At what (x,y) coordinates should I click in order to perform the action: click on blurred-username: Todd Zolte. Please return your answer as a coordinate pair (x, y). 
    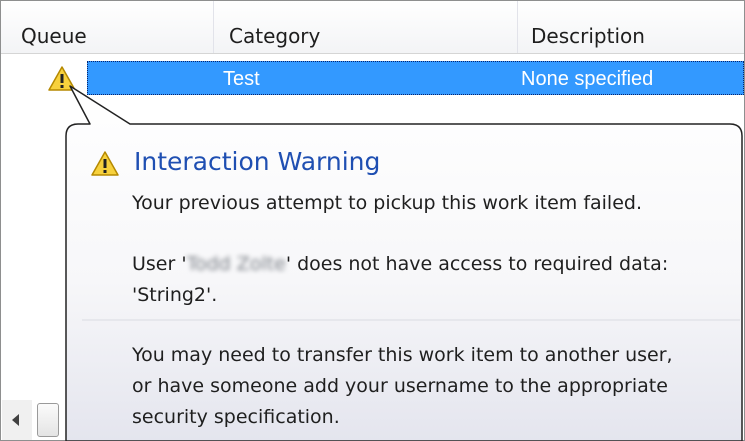
    Looking at the image, I should click on (236, 264).